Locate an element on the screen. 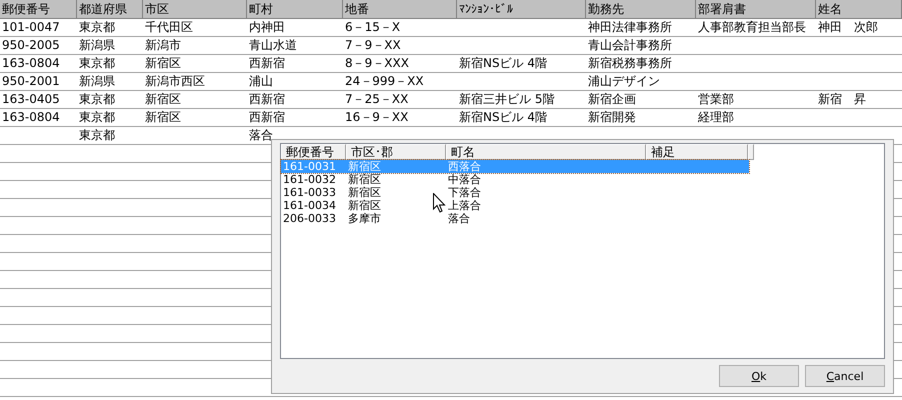  table-cell-text: 新宿 昇 is located at coordinates (842, 99).